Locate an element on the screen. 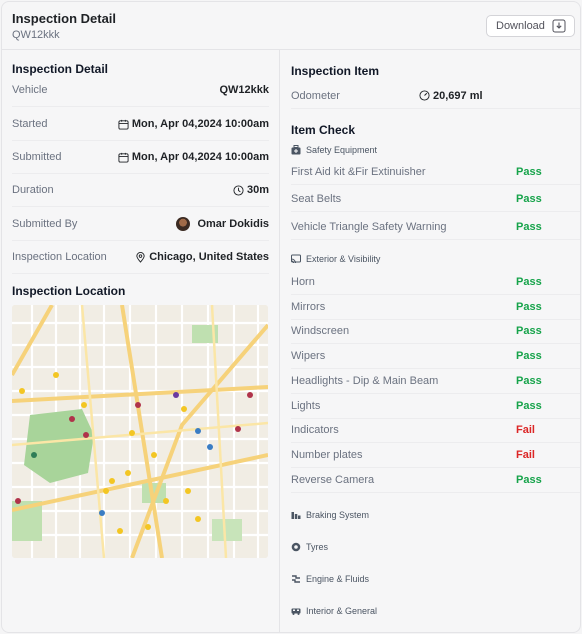  detail-label: Started is located at coordinates (30, 124).